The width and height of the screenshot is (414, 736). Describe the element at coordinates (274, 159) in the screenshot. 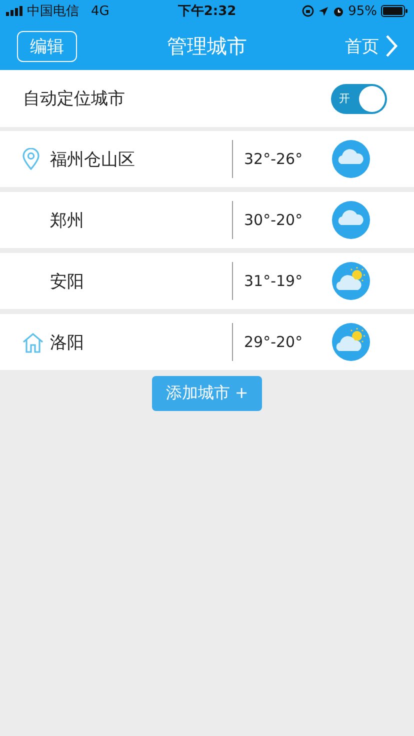

I see `temperature-range: 32°-26°` at that location.